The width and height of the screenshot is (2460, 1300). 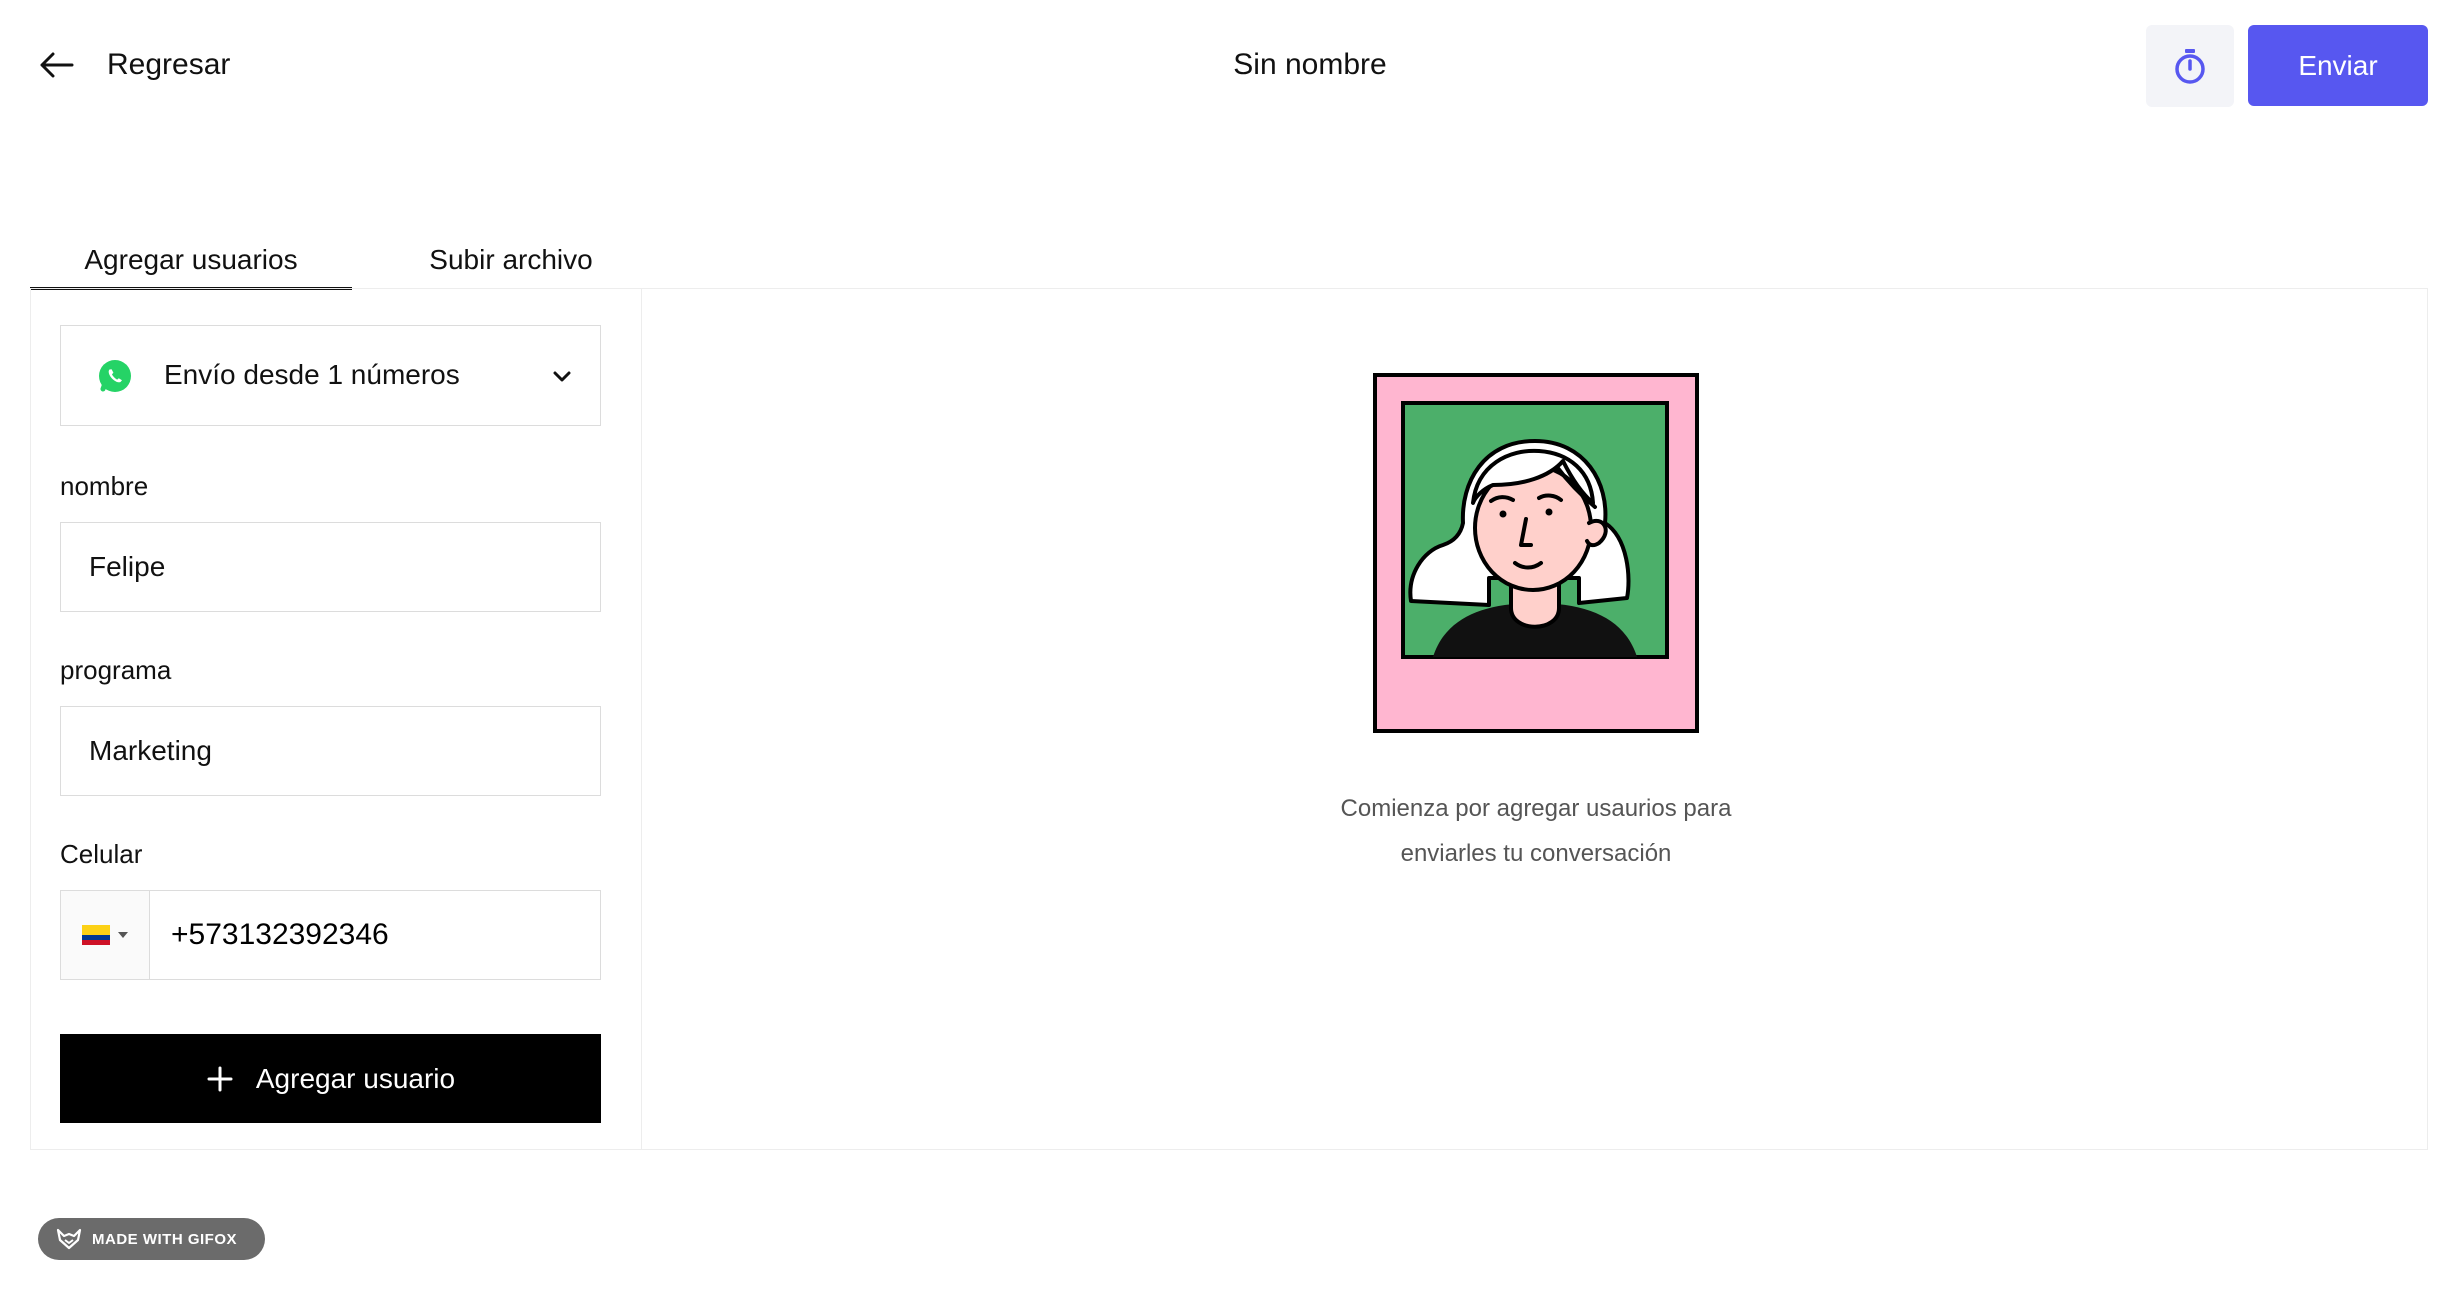 What do you see at coordinates (355, 1078) in the screenshot?
I see `add-user-label: Agregar usuario` at bounding box center [355, 1078].